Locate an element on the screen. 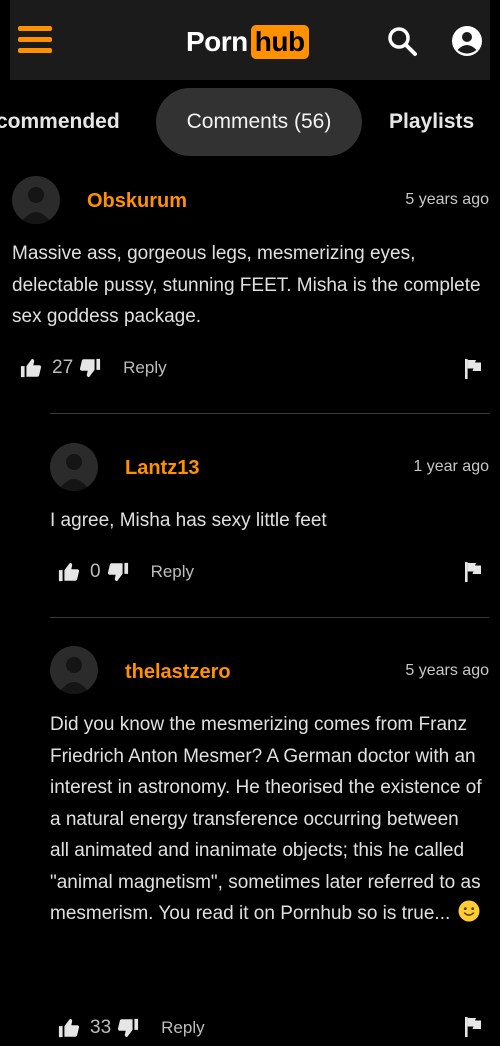  vote-count: 0 is located at coordinates (95, 571).